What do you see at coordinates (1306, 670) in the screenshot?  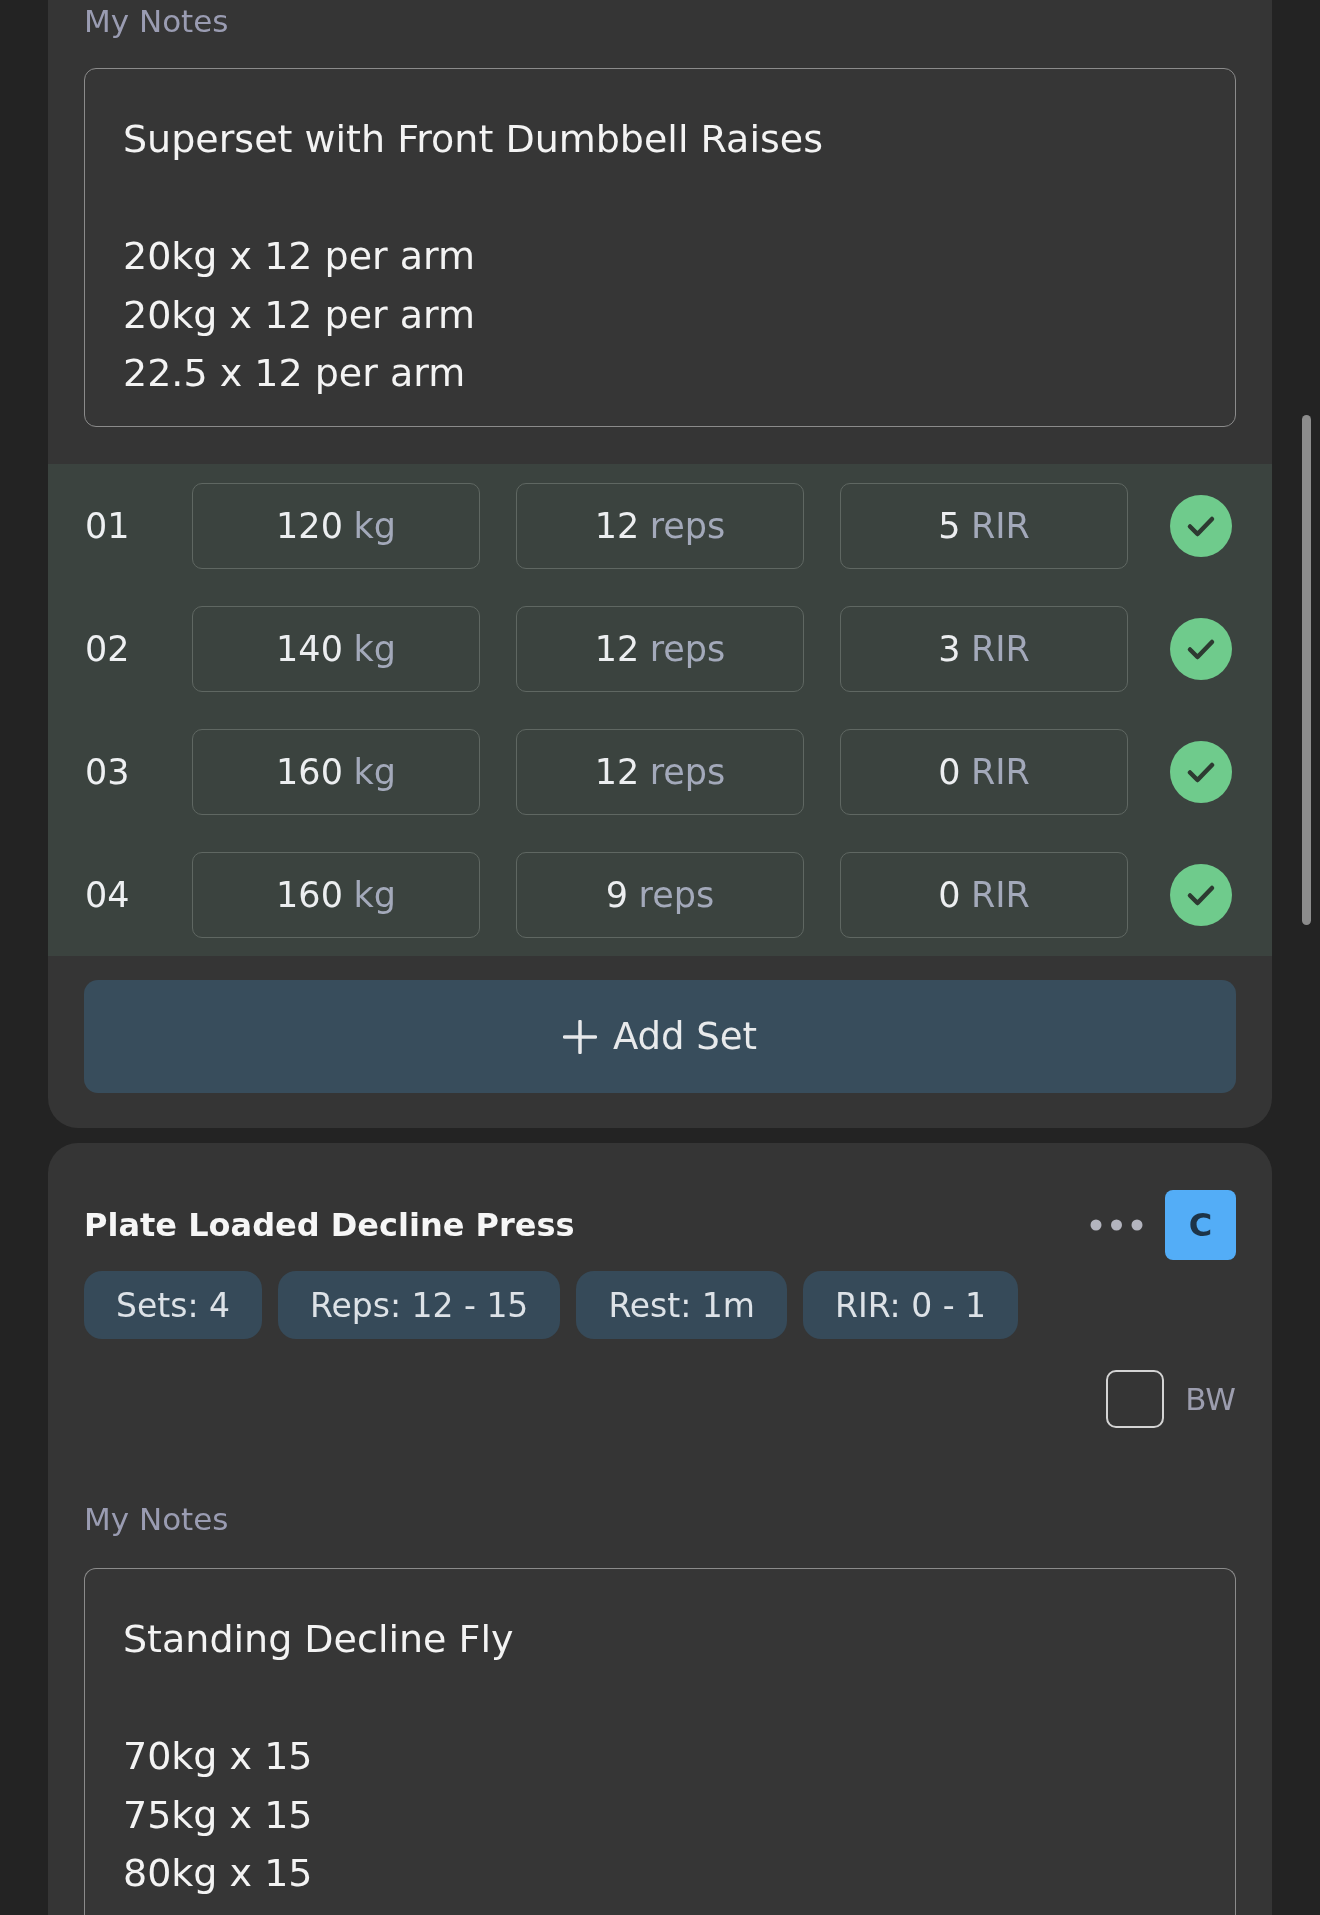 I see `scrollbar-thumb` at bounding box center [1306, 670].